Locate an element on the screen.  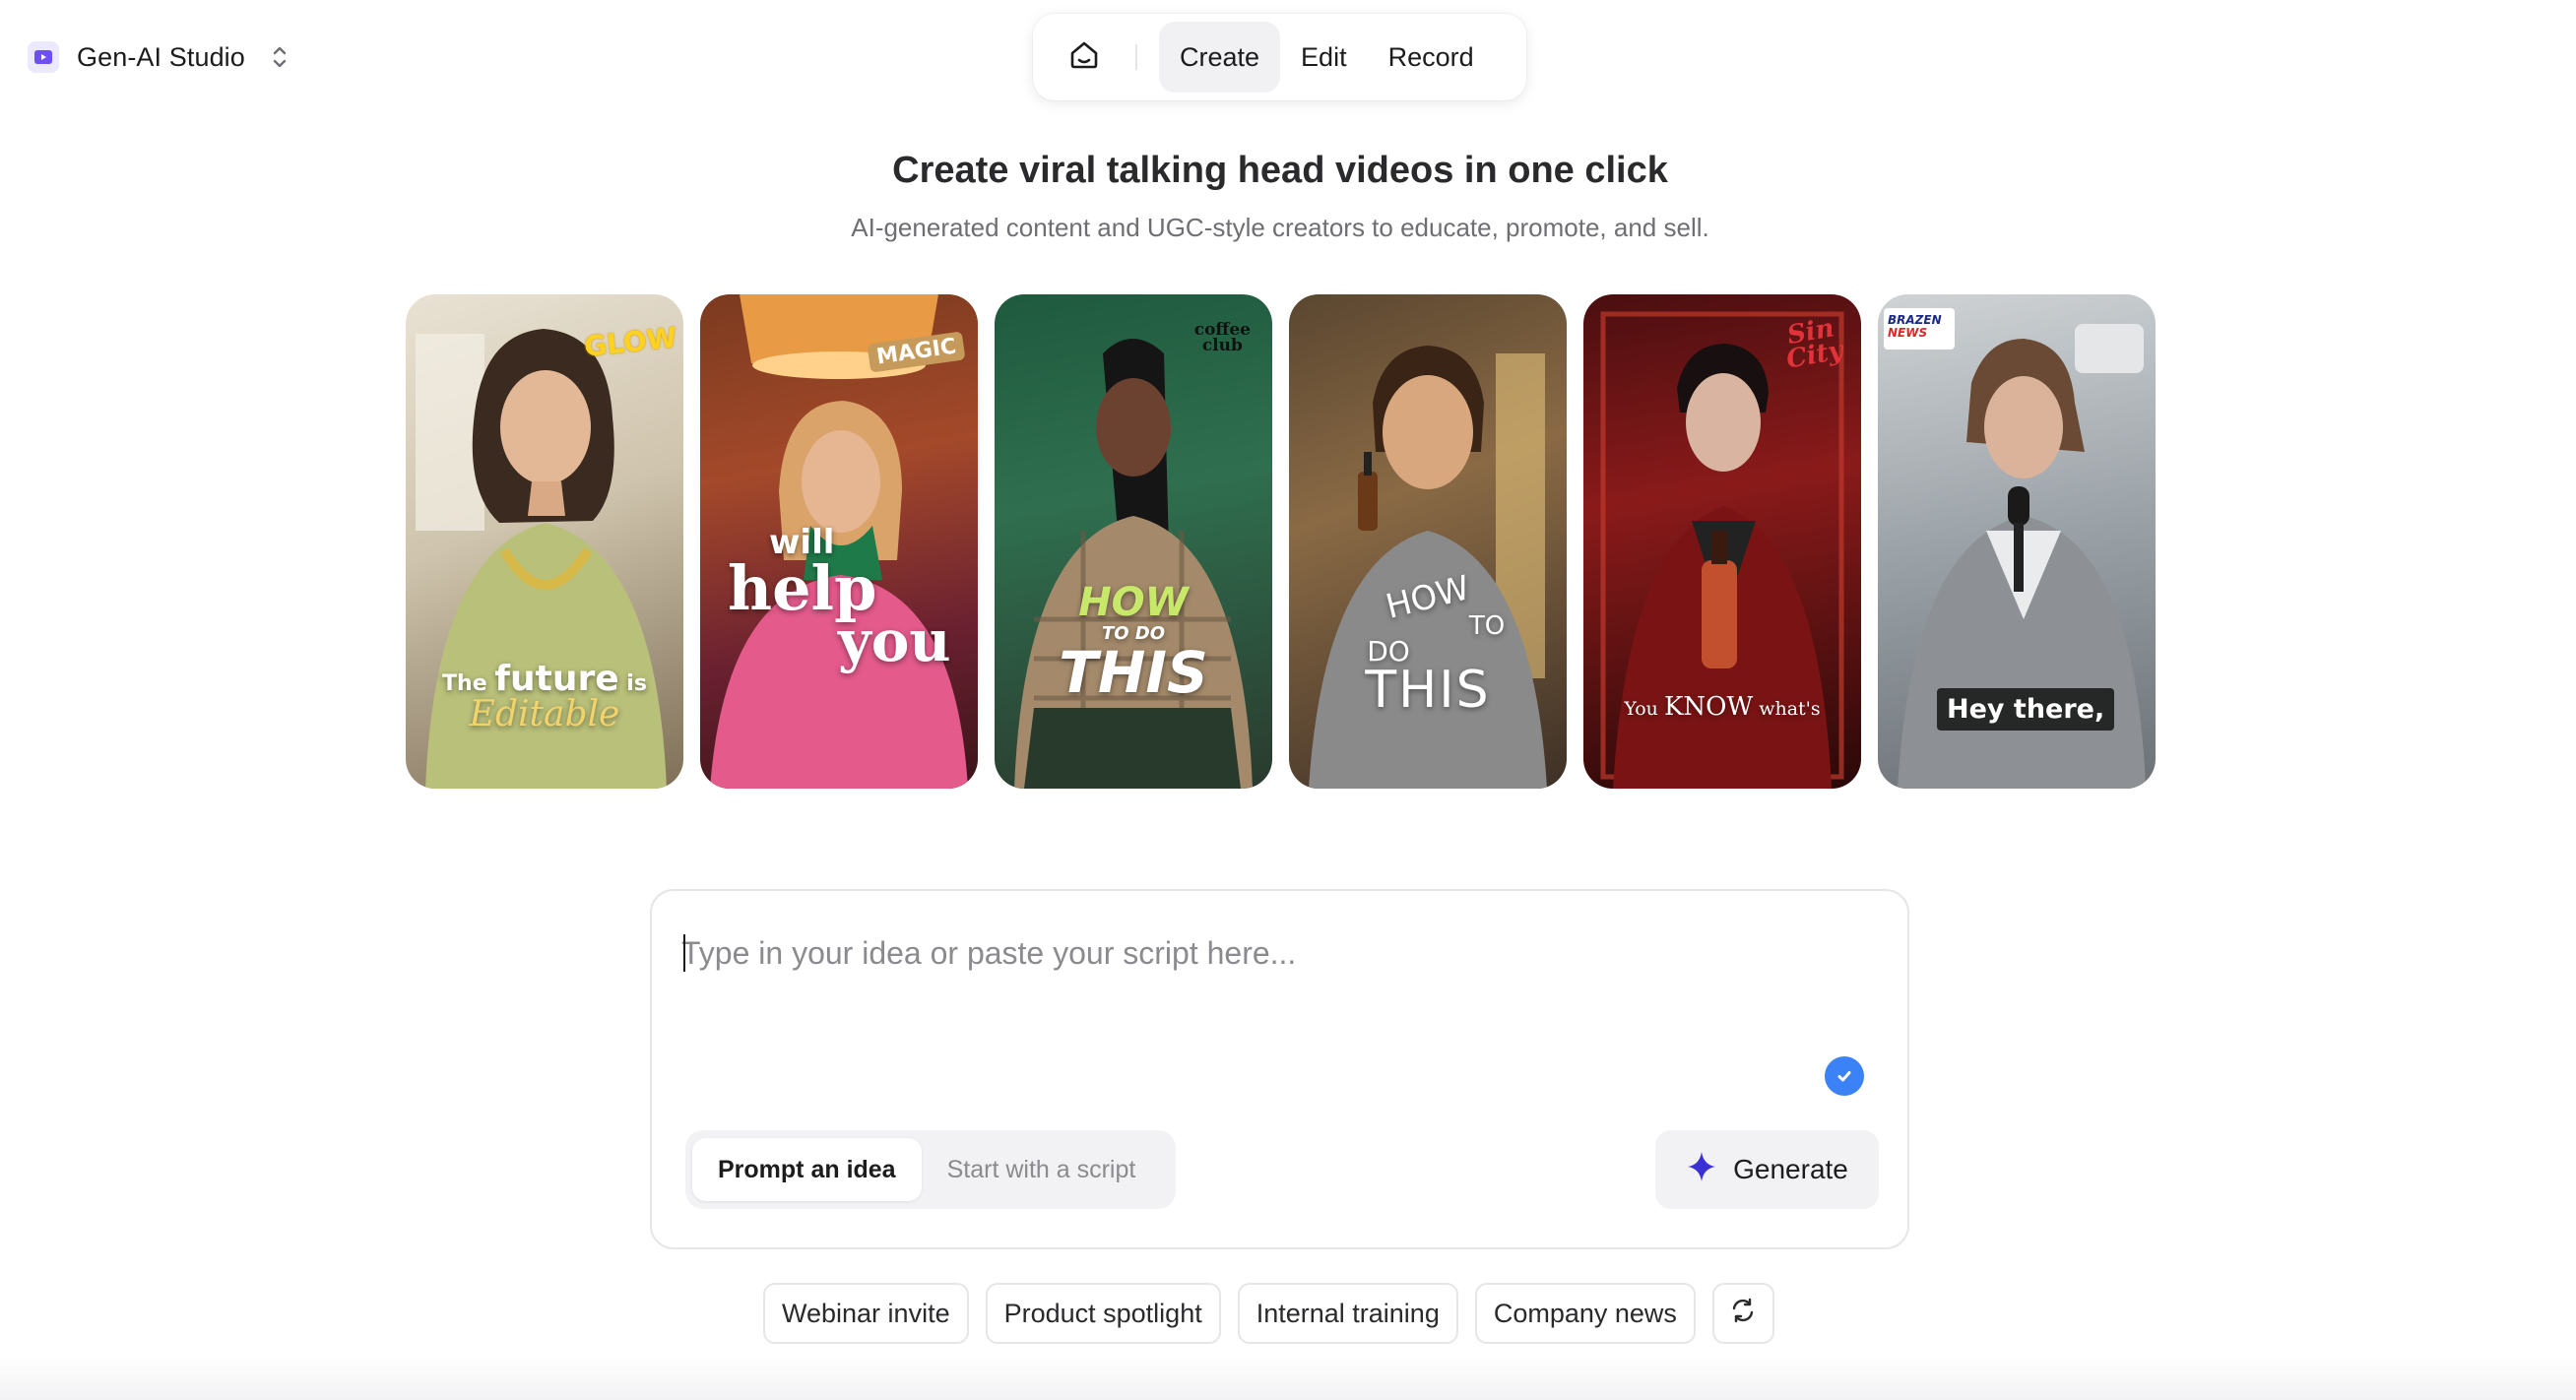
workspace-switcher: Gen-AI Studio is located at coordinates (158, 57).